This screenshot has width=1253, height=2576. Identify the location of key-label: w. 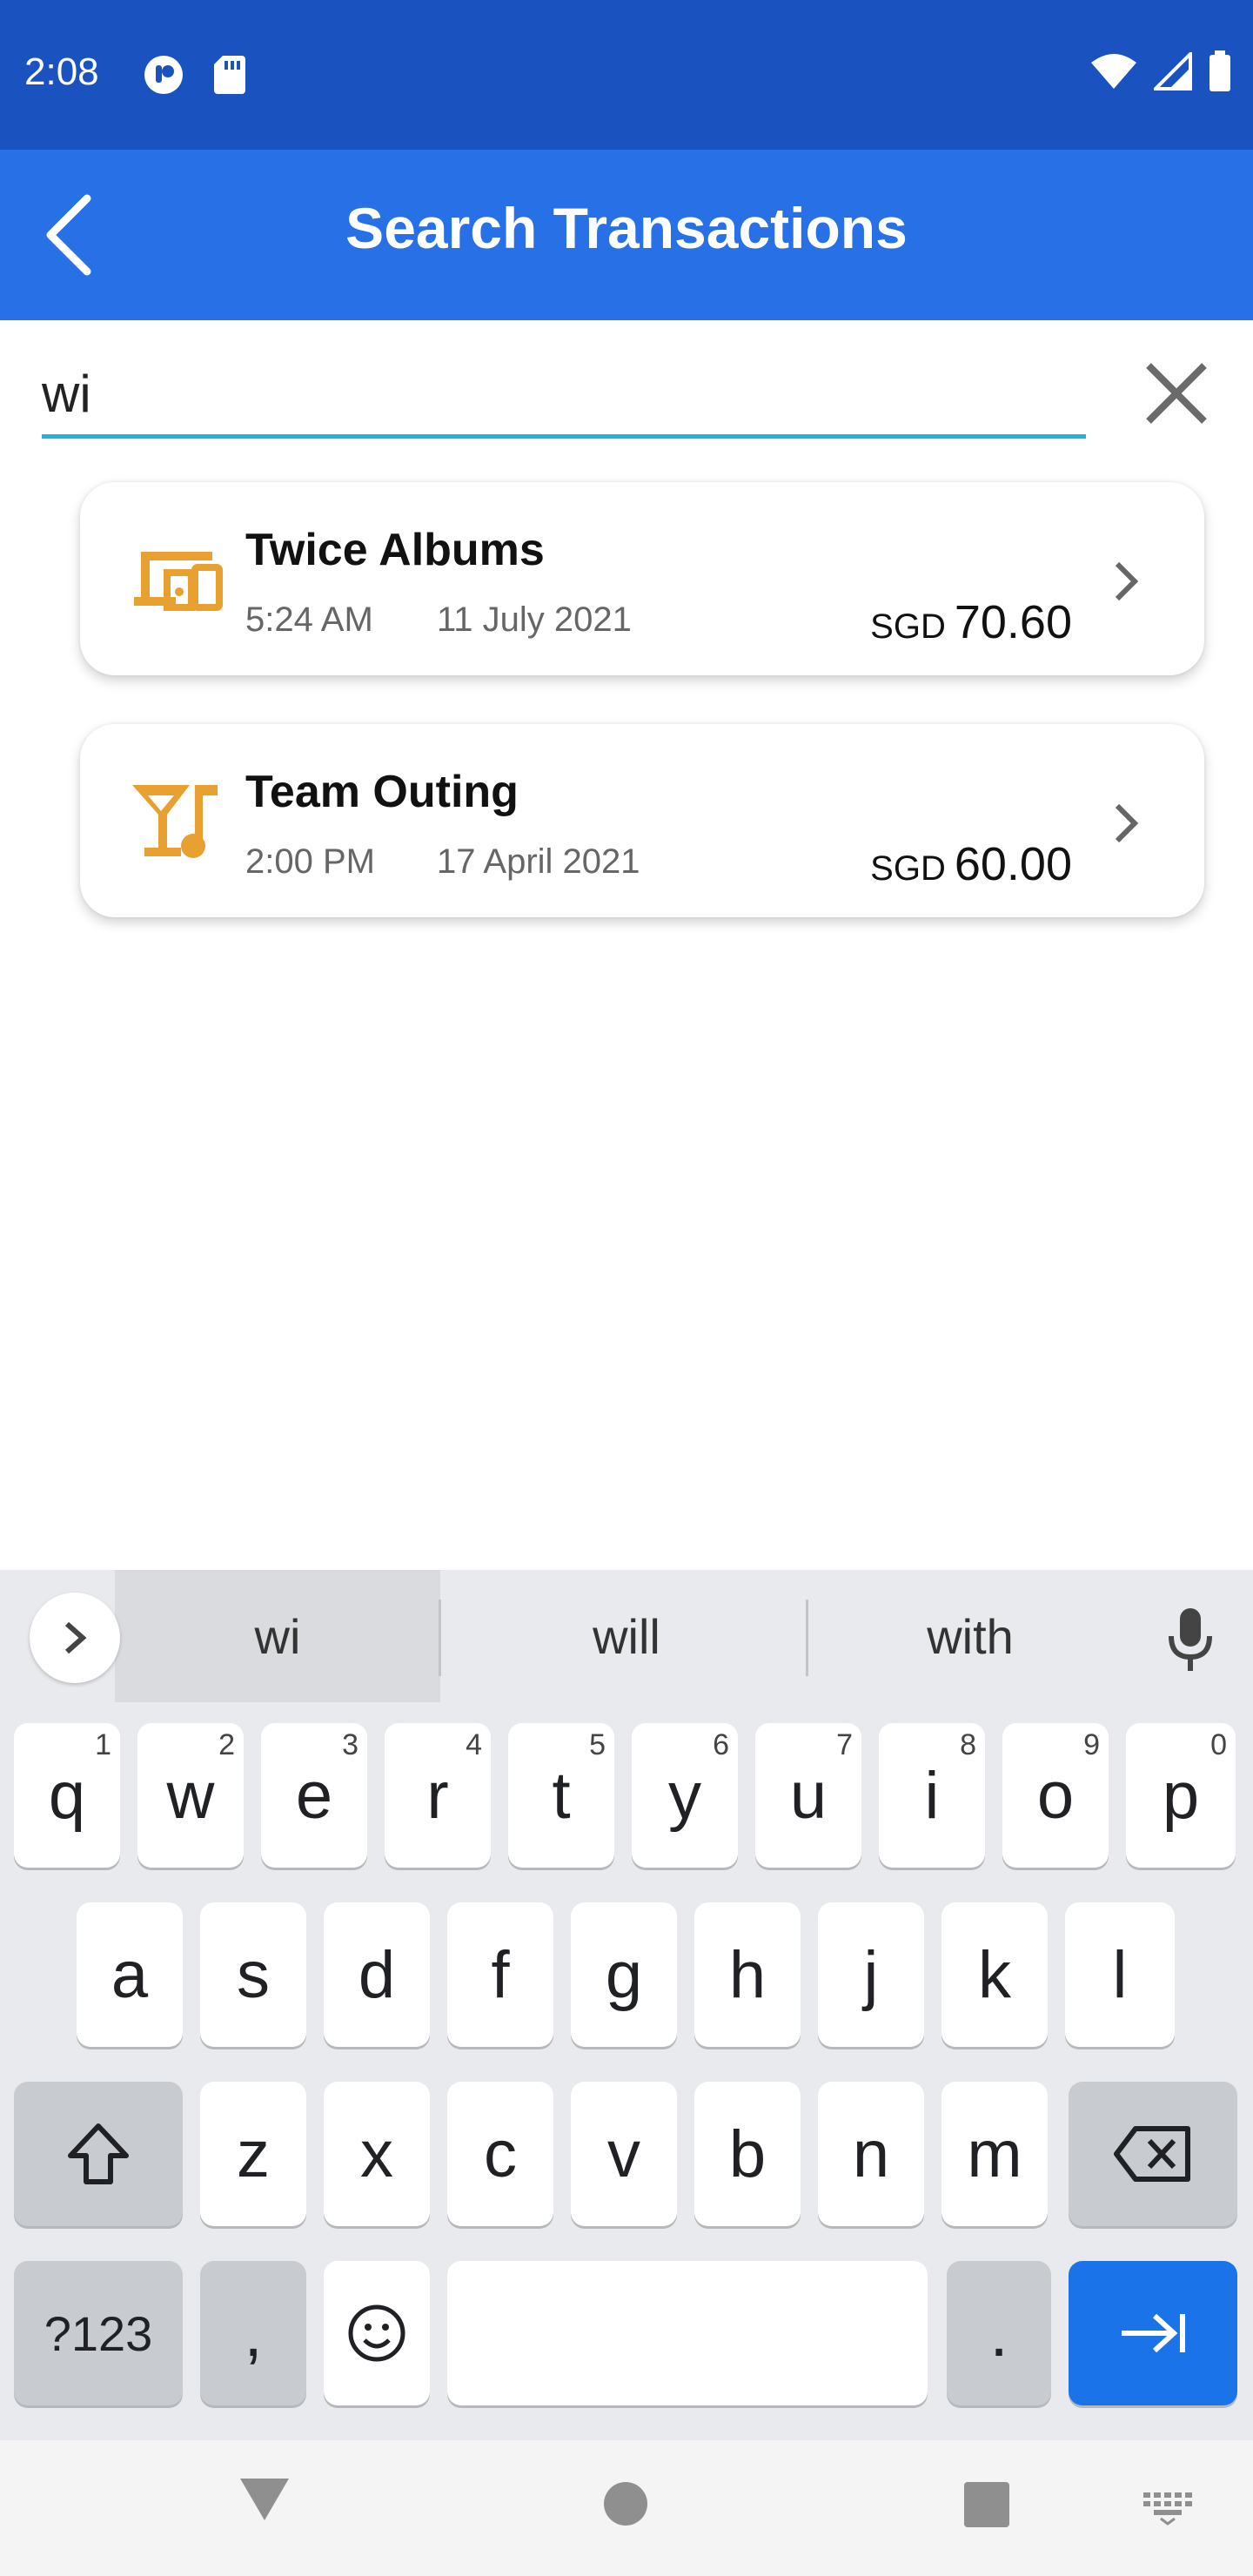
(190, 1795).